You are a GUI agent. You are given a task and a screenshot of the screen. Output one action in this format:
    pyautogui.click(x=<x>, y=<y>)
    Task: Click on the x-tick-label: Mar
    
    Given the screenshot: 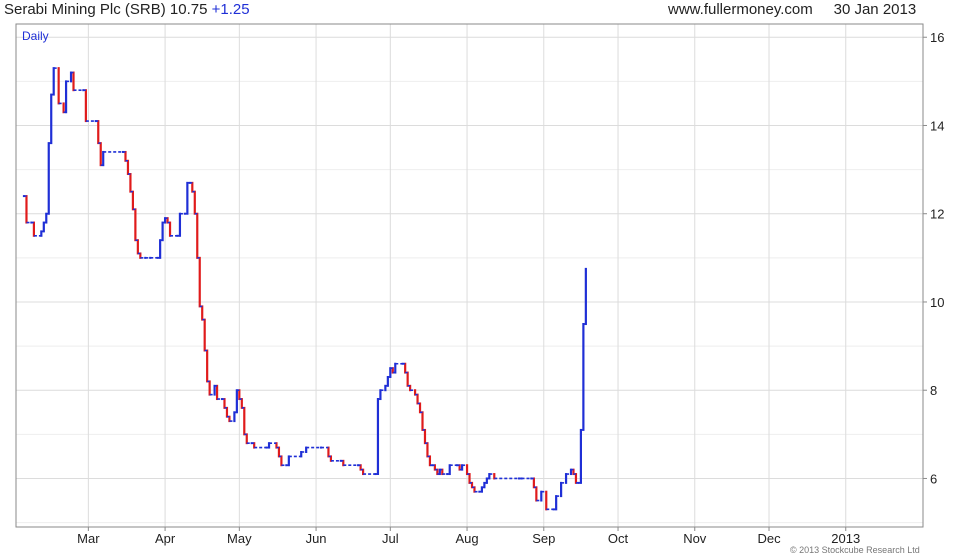 What is the action you would take?
    pyautogui.click(x=88, y=538)
    